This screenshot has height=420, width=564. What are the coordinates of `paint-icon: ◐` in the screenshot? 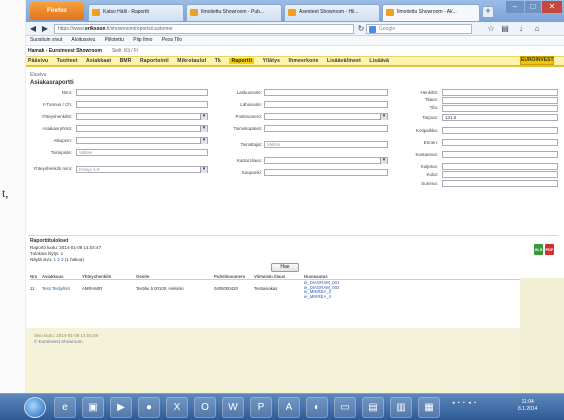 It's located at (317, 407).